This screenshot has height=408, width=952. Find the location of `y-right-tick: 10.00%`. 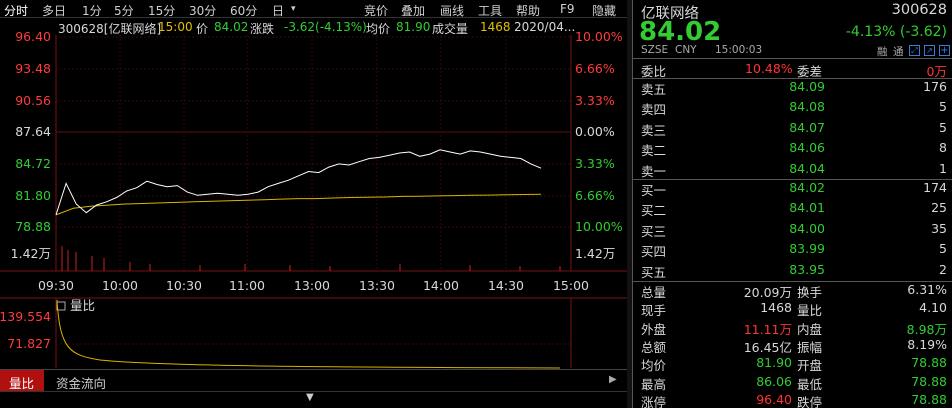

y-right-tick: 10.00% is located at coordinates (599, 226).